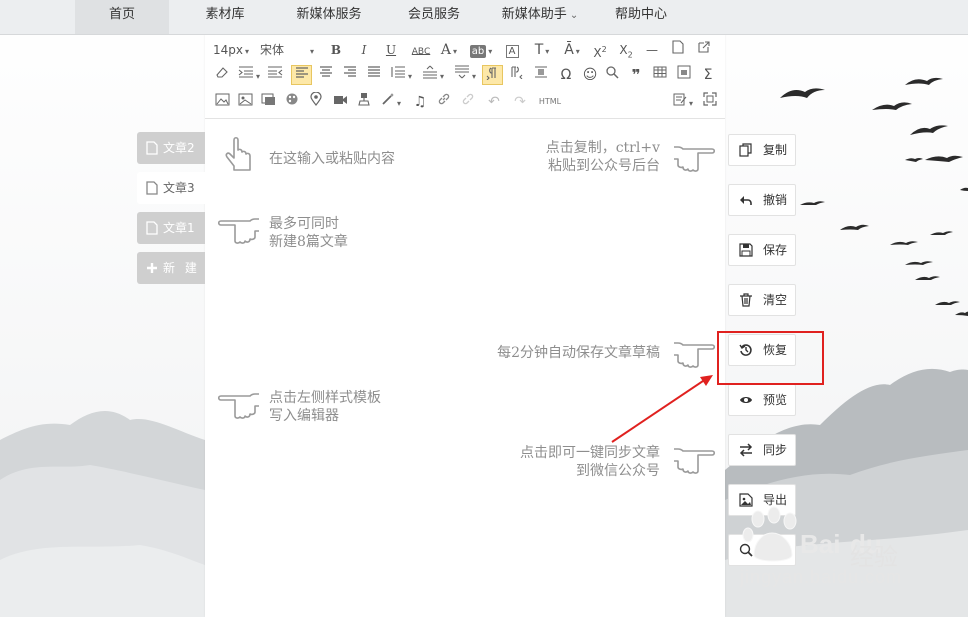 This screenshot has height=617, width=968. Describe the element at coordinates (746, 200) in the screenshot. I see `undo-arrow-icon` at that location.